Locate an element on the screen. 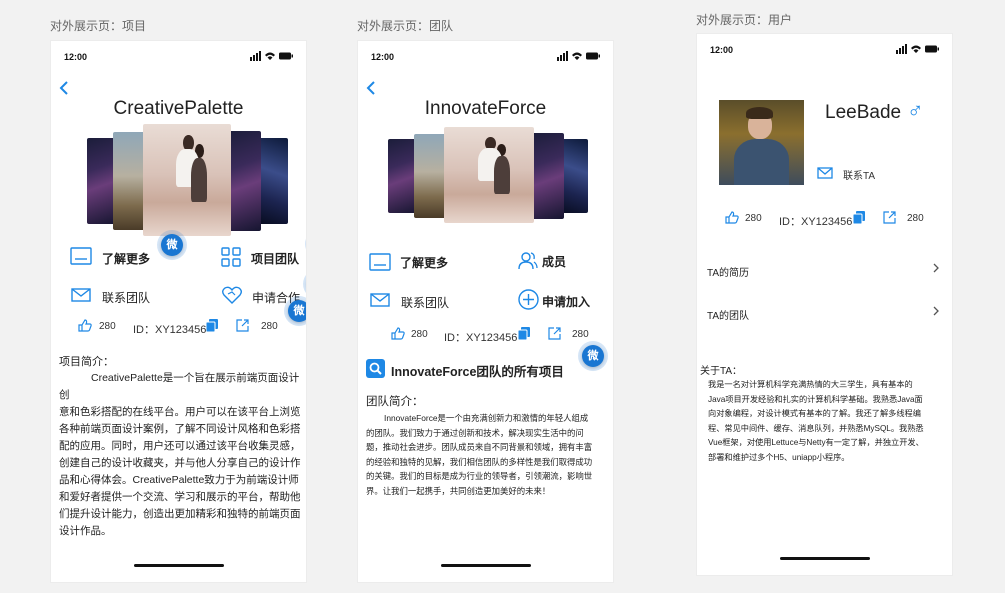 This screenshot has width=1005, height=593. caption-team: 对外展示页：团队 is located at coordinates (405, 26).